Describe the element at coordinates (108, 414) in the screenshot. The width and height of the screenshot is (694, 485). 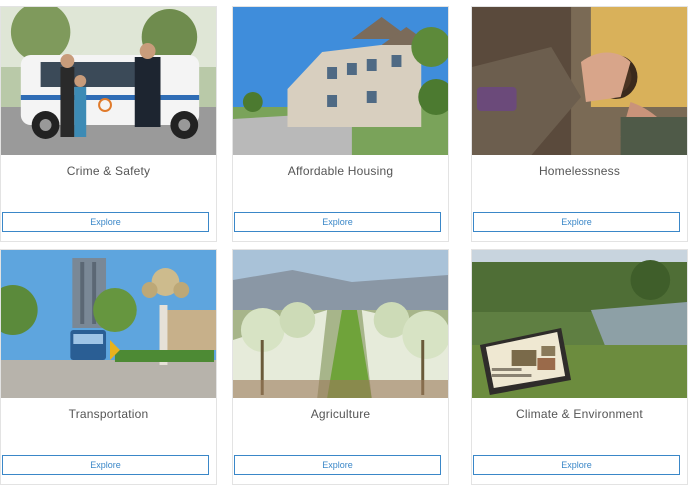
I see `card-title: Transportation` at that location.